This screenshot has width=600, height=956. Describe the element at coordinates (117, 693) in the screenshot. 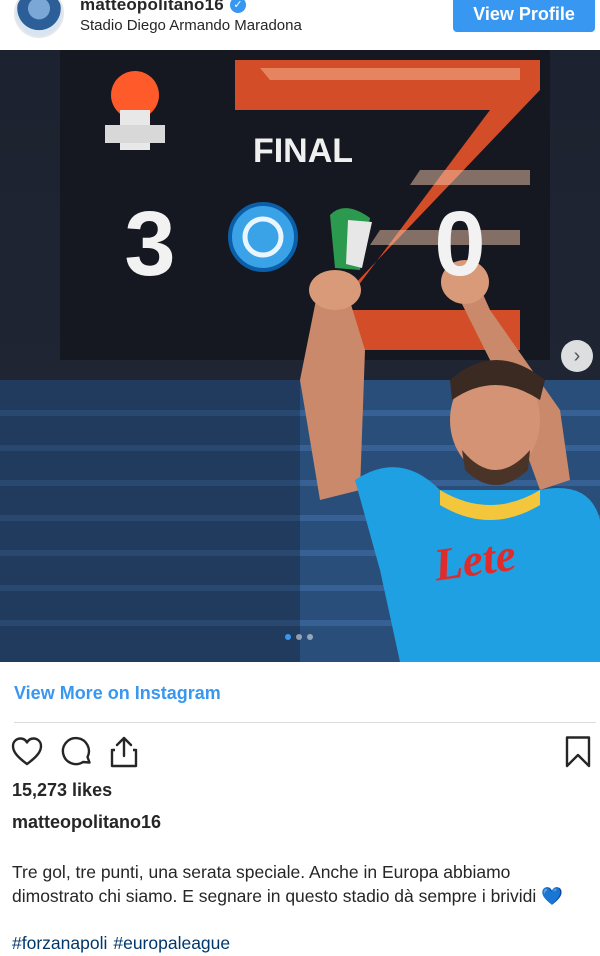

I see `view-more-link: View More on Instagram` at that location.